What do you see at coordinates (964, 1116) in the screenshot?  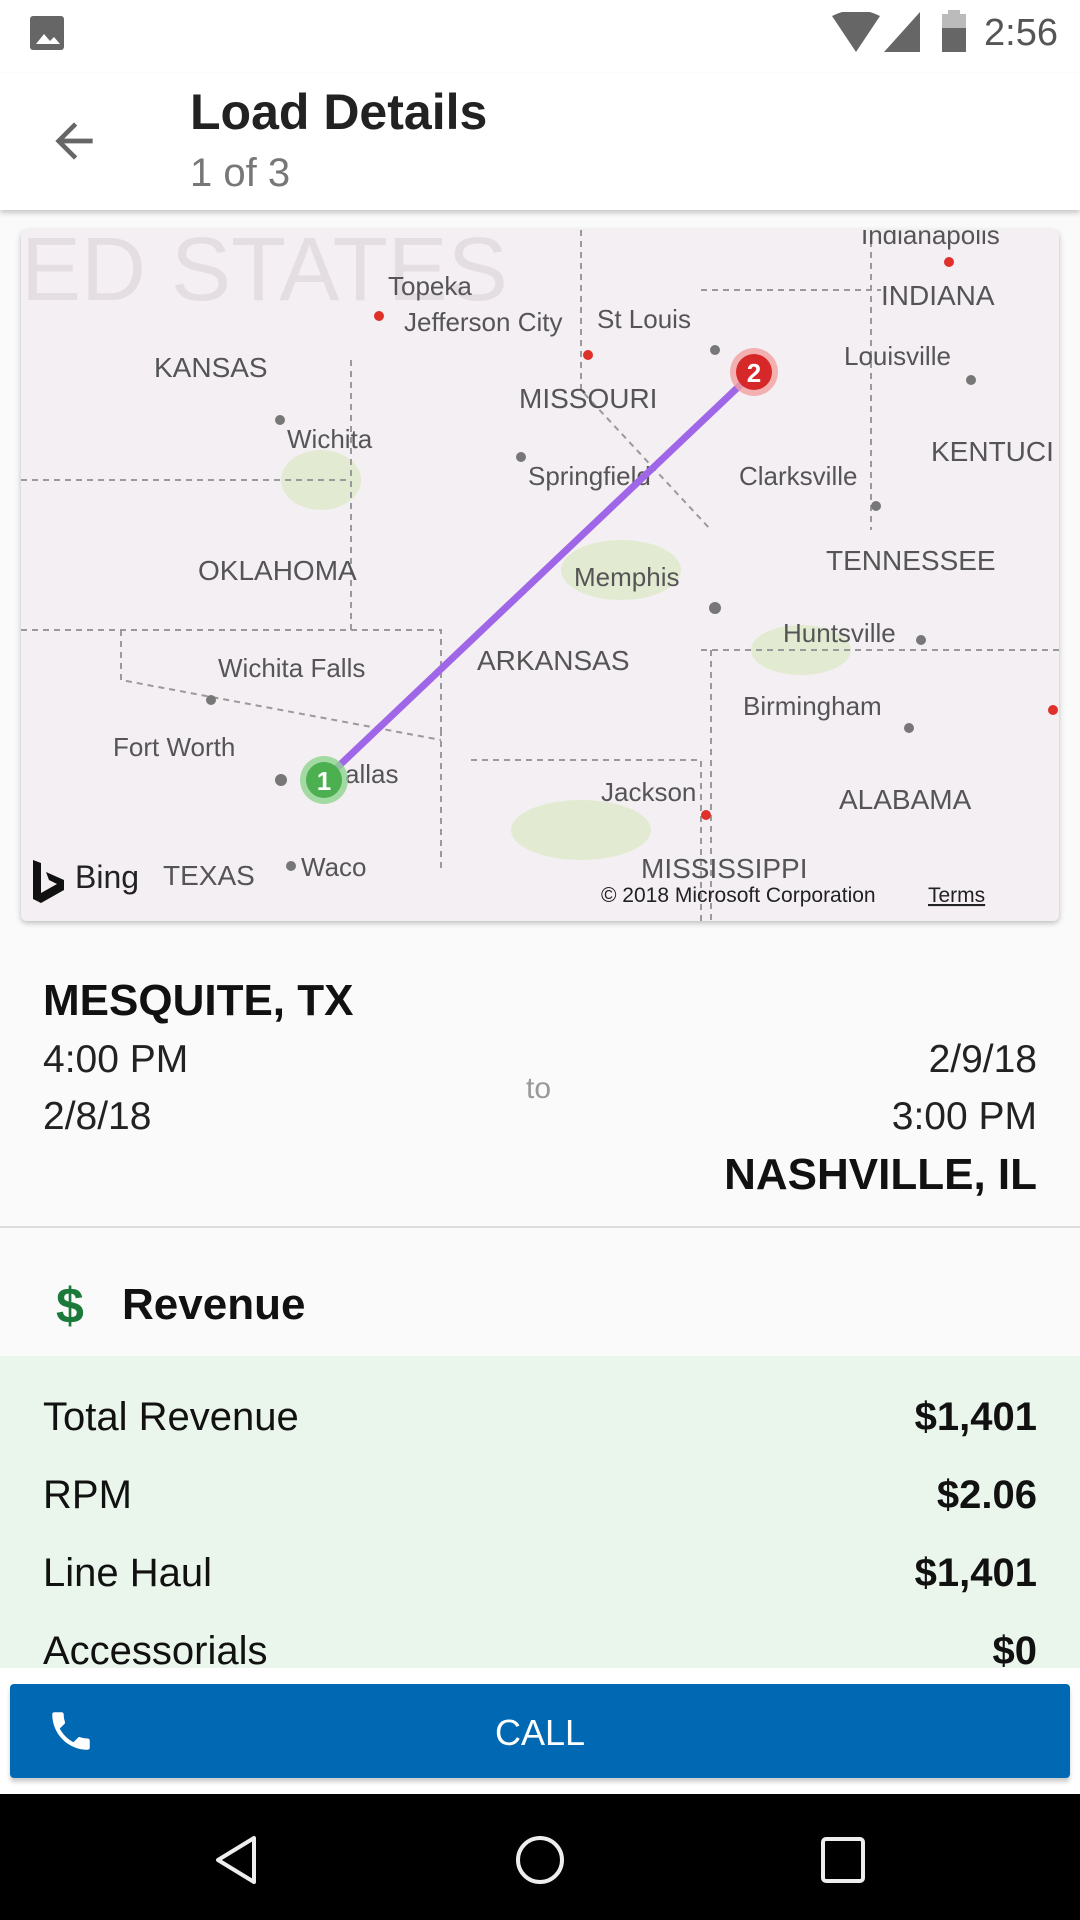 I see `dest-time: 3:00 PM` at bounding box center [964, 1116].